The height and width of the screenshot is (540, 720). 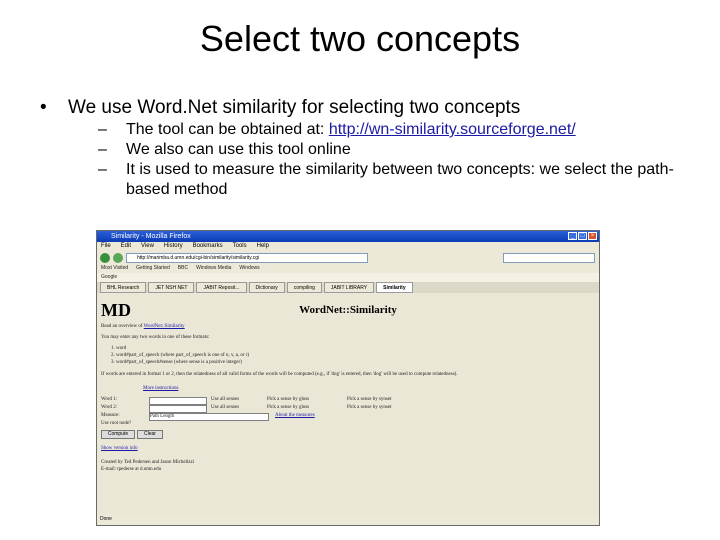 I want to click on page-title: WordNet::Similarity, so click(x=348, y=310).